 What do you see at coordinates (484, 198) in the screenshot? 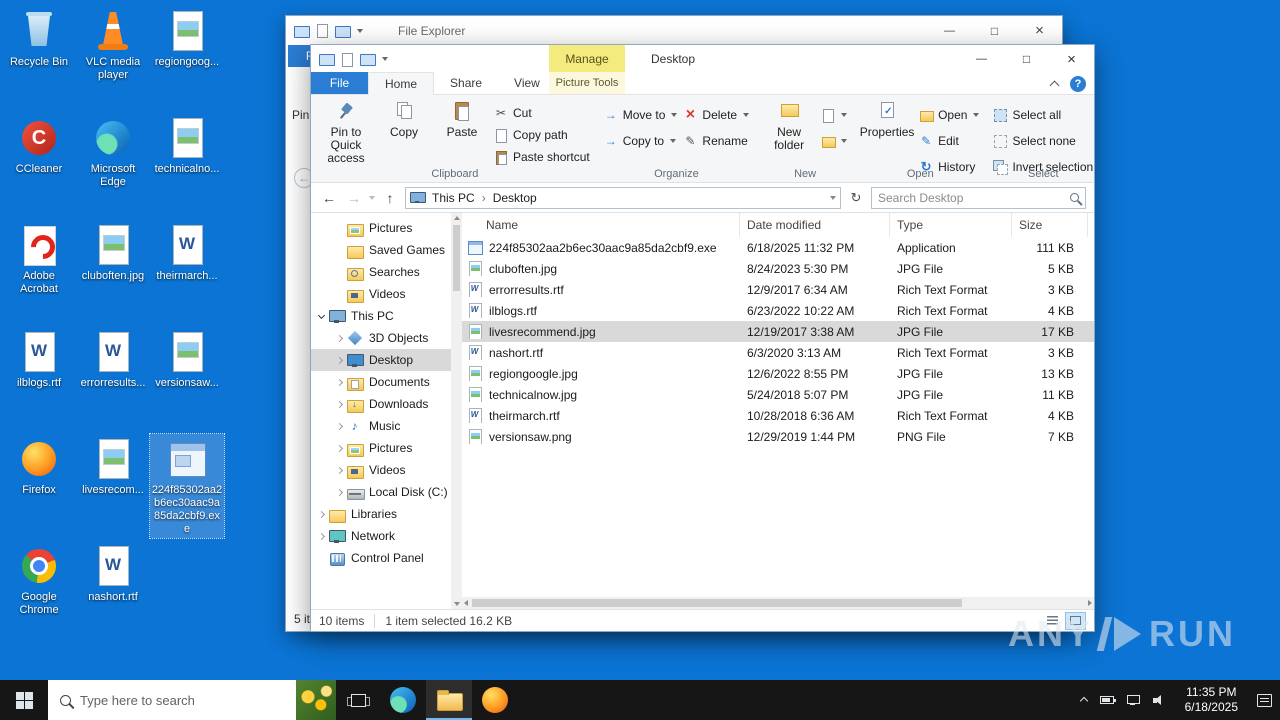
I see `breadcrumb-separator-icon` at bounding box center [484, 198].